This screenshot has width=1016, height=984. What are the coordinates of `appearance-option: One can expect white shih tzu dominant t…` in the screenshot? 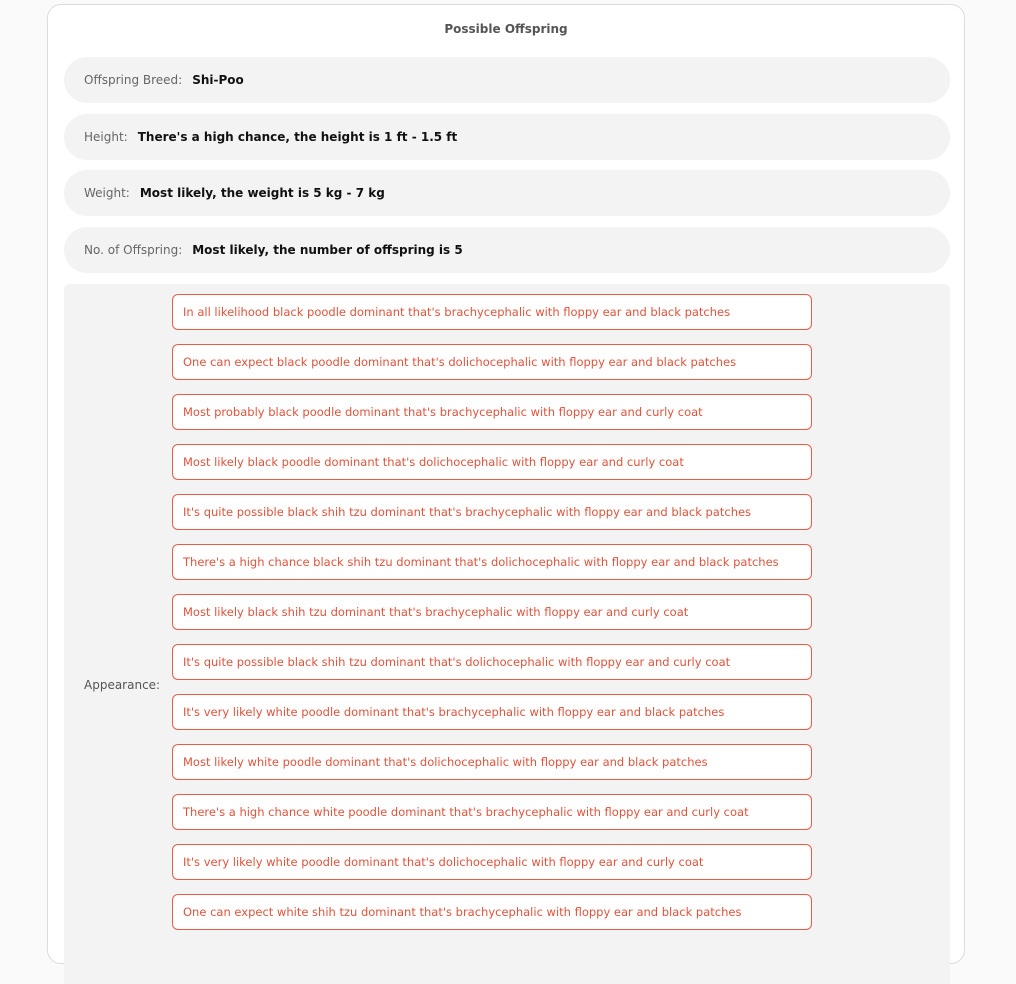 It's located at (492, 912).